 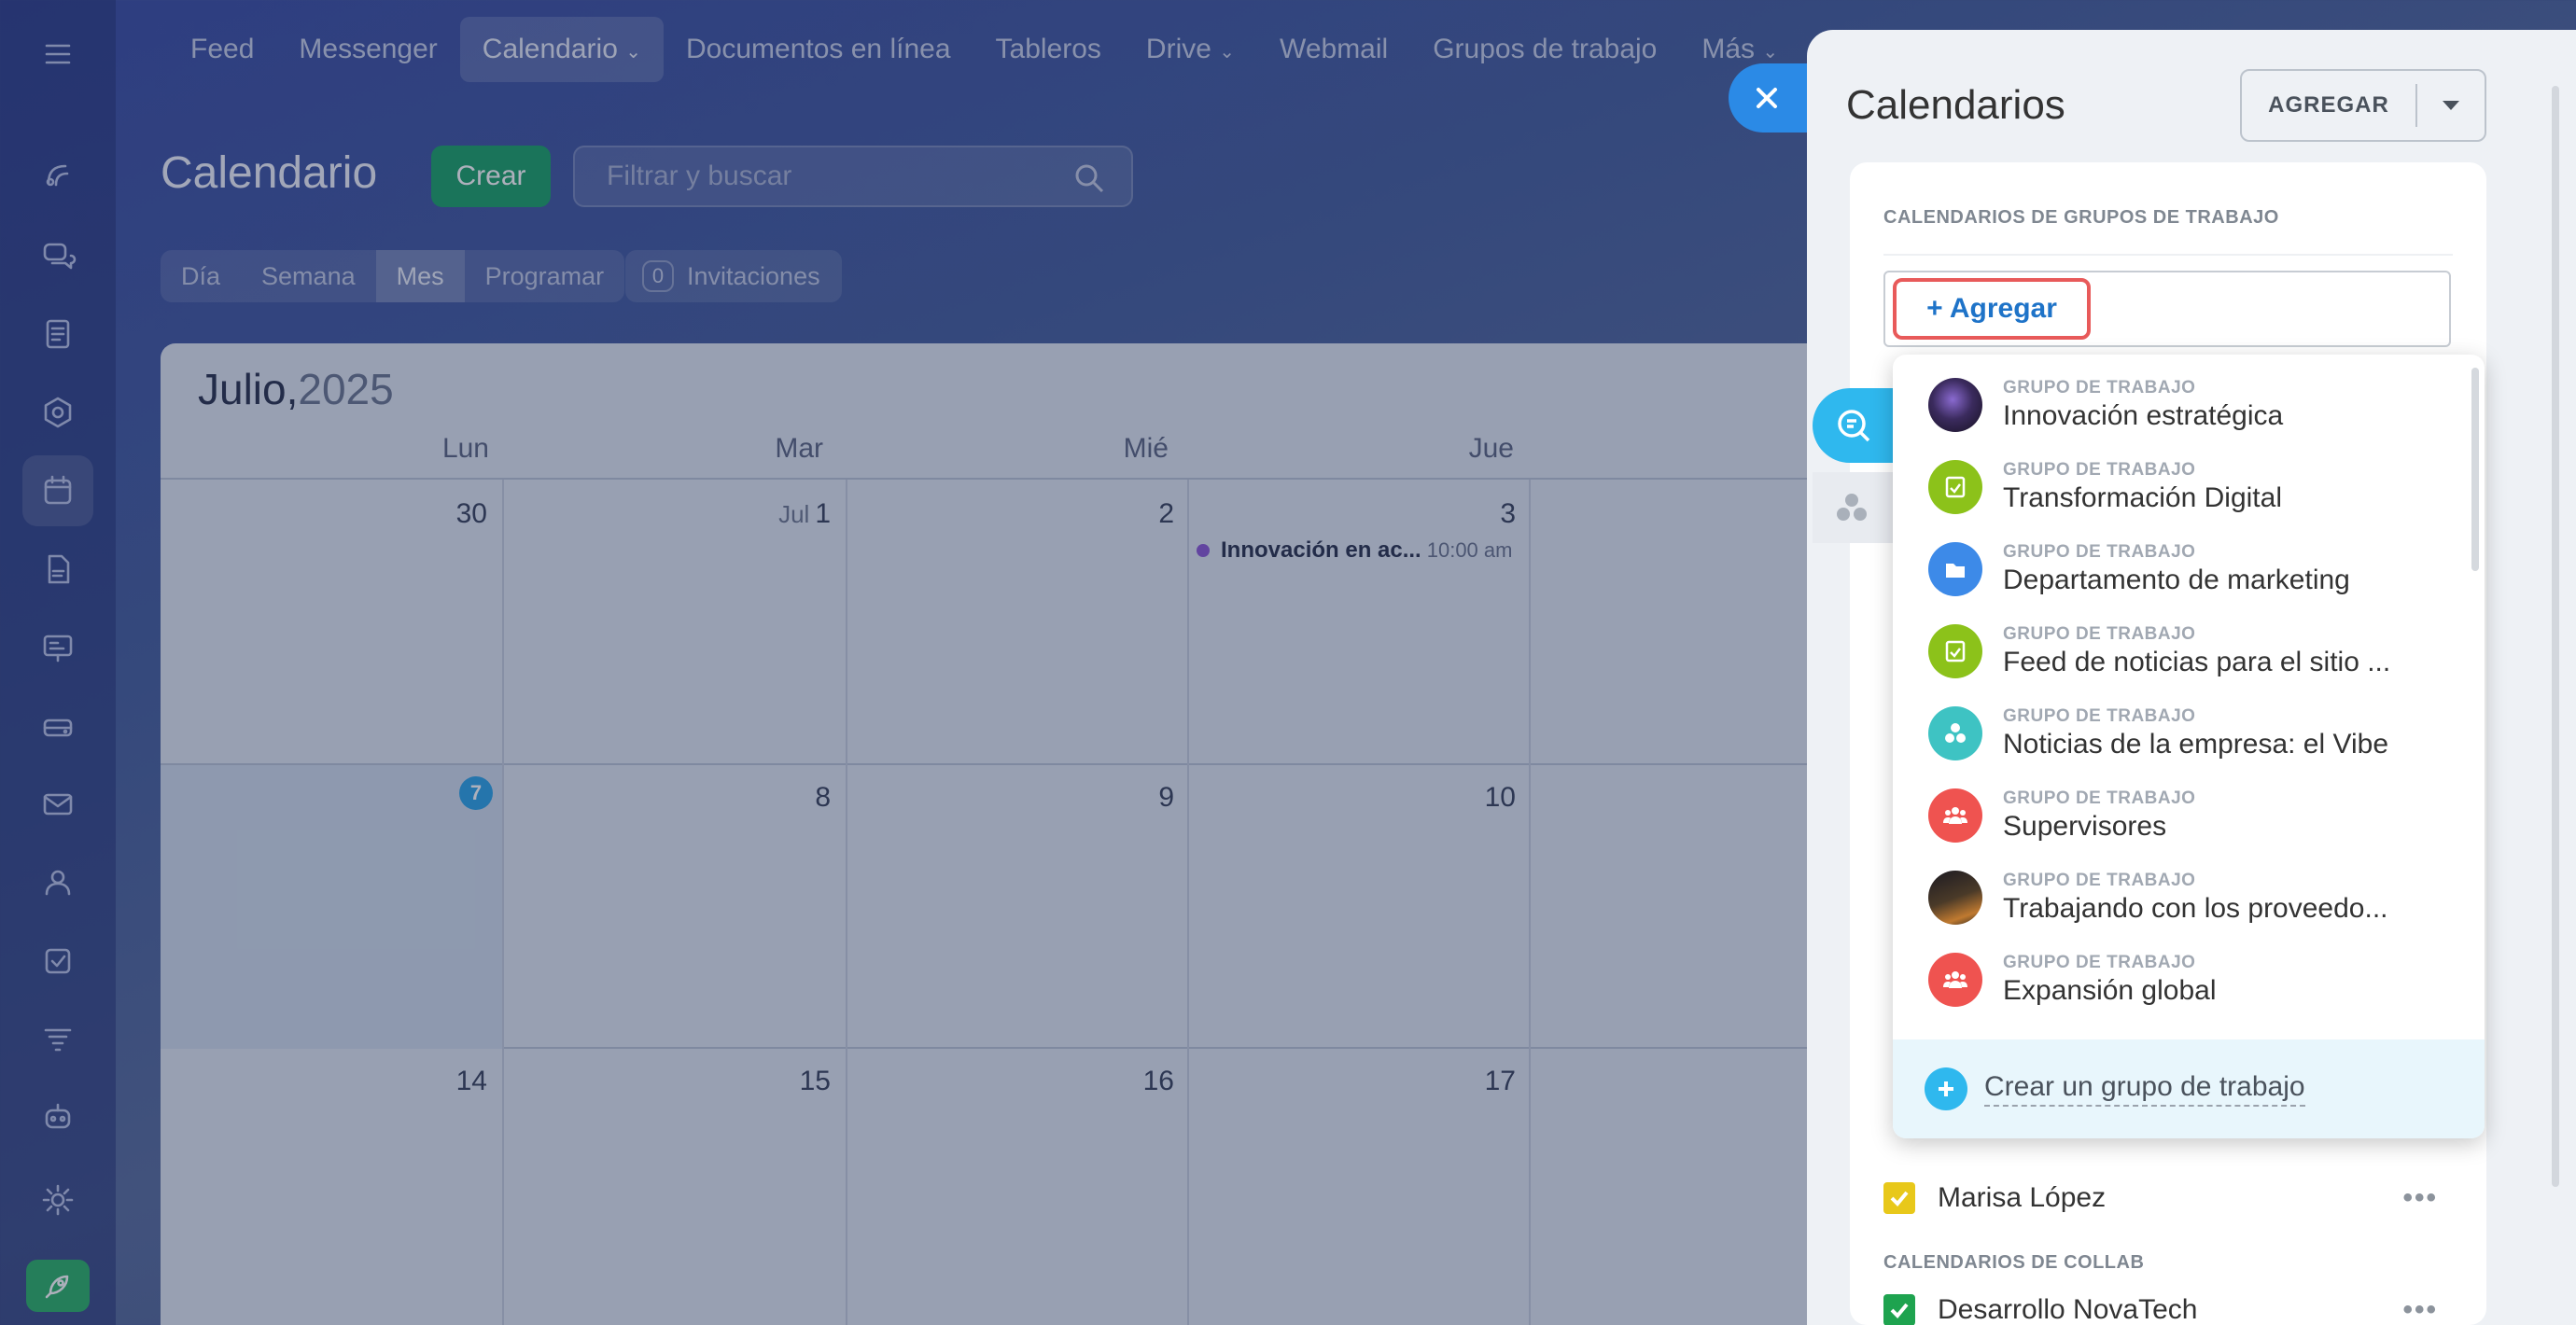 I want to click on day-number: Jul 1, so click(x=804, y=514).